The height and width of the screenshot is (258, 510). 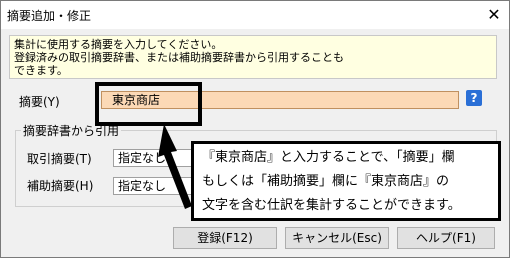 What do you see at coordinates (118, 44) in the screenshot?
I see `instruction-line-1: 集計に使用する摘要を入力してください。` at bounding box center [118, 44].